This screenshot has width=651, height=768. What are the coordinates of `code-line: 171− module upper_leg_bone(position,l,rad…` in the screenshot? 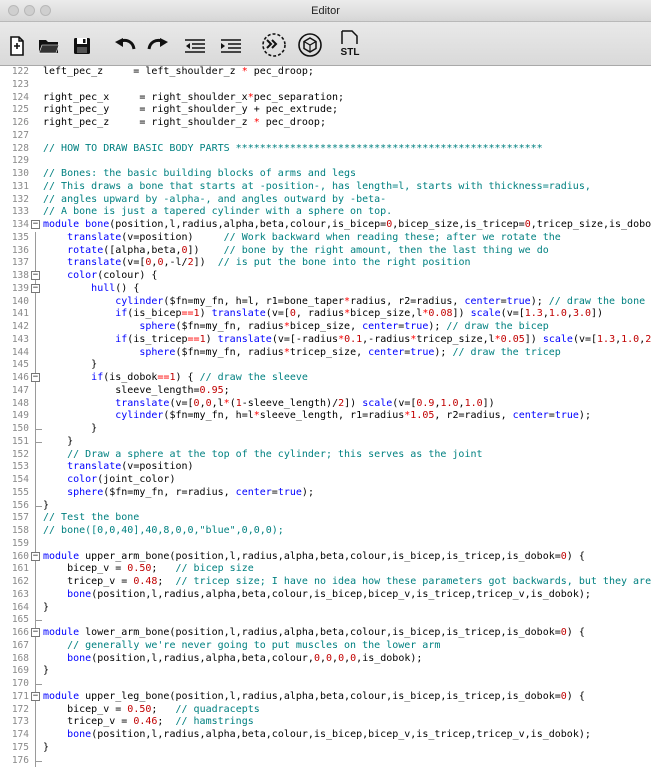 It's located at (325, 697).